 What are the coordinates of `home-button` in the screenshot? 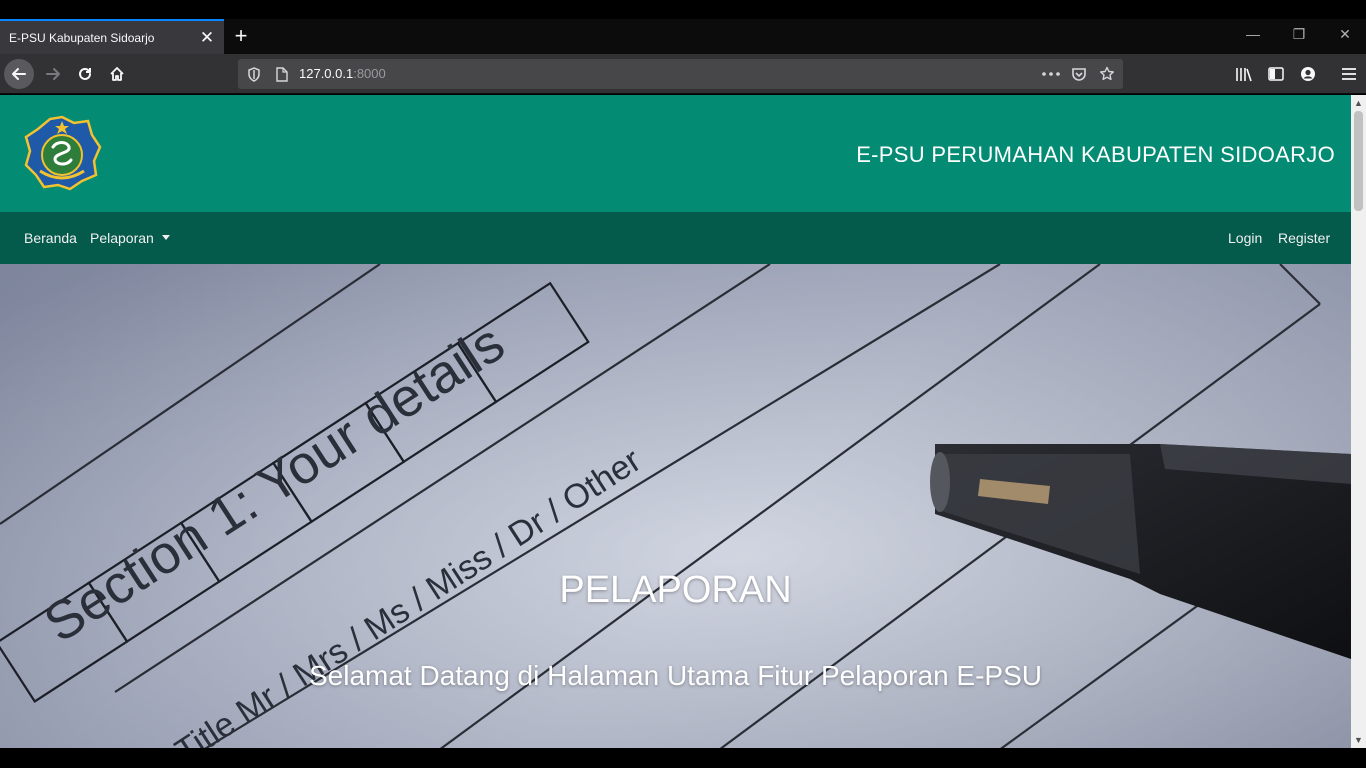 It's located at (117, 74).